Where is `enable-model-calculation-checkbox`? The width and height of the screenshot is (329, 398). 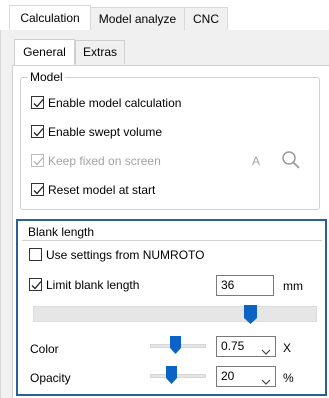 enable-model-calculation-checkbox is located at coordinates (37, 102).